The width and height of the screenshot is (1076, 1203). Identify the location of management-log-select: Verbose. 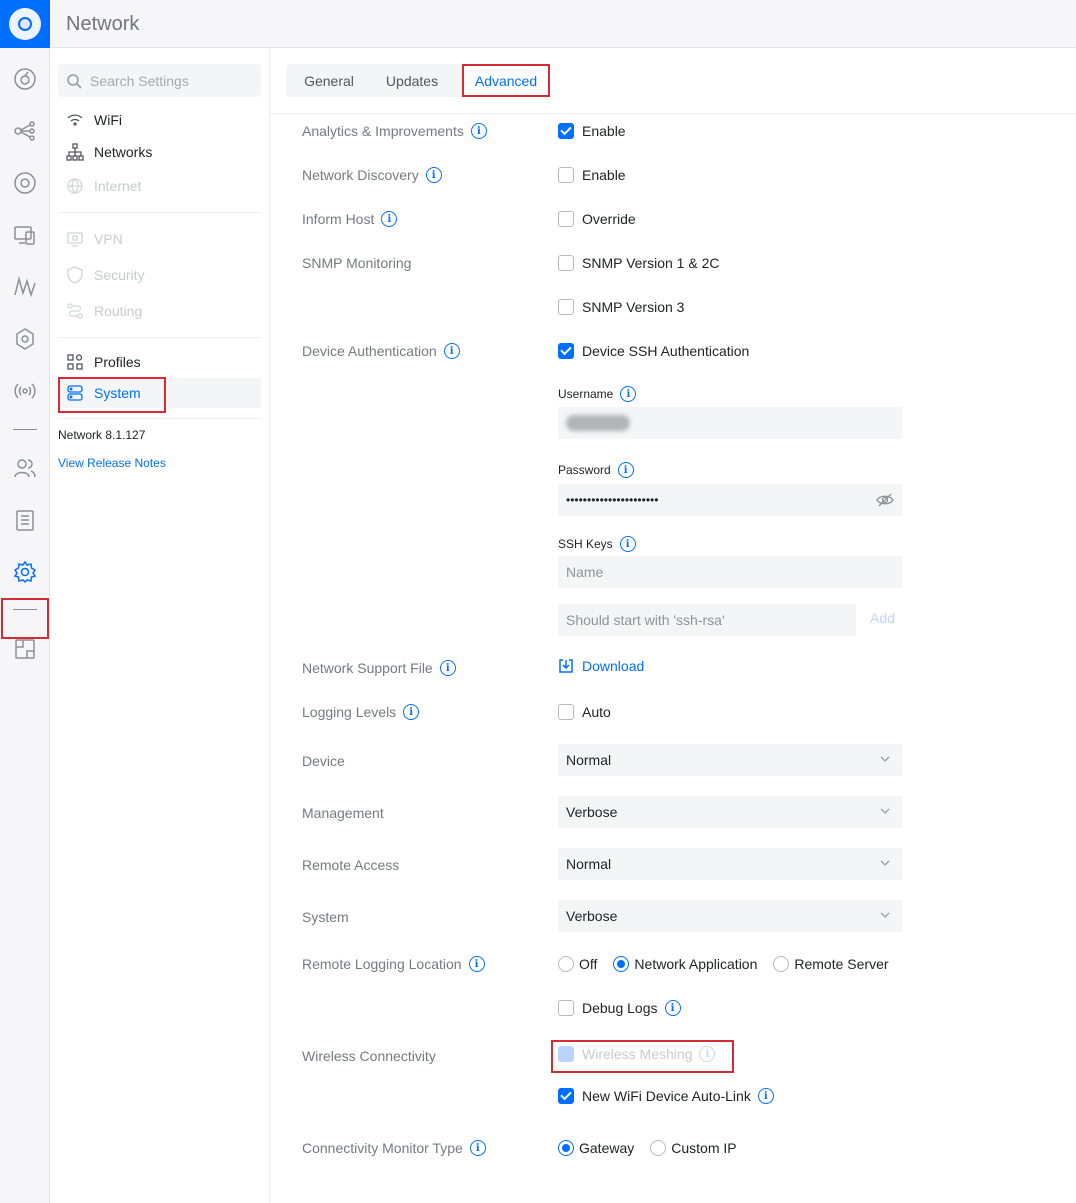
(730, 812).